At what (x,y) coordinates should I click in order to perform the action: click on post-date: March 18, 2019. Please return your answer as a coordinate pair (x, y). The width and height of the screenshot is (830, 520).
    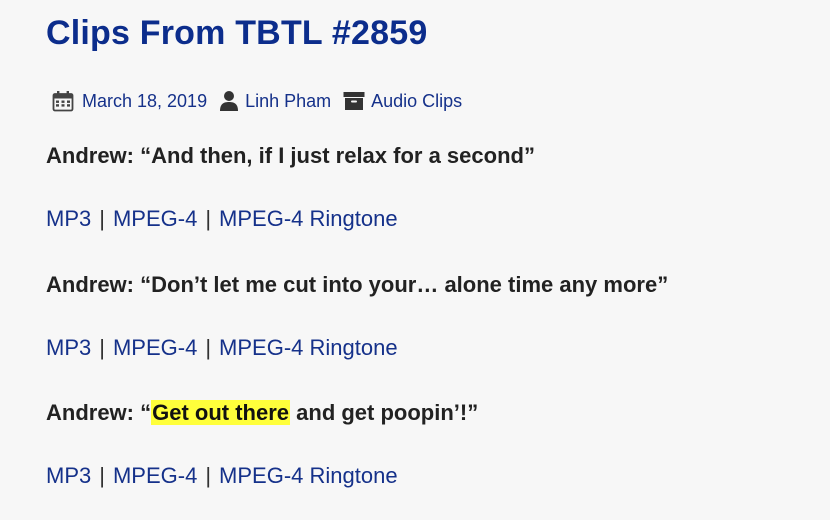
    Looking at the image, I should click on (129, 101).